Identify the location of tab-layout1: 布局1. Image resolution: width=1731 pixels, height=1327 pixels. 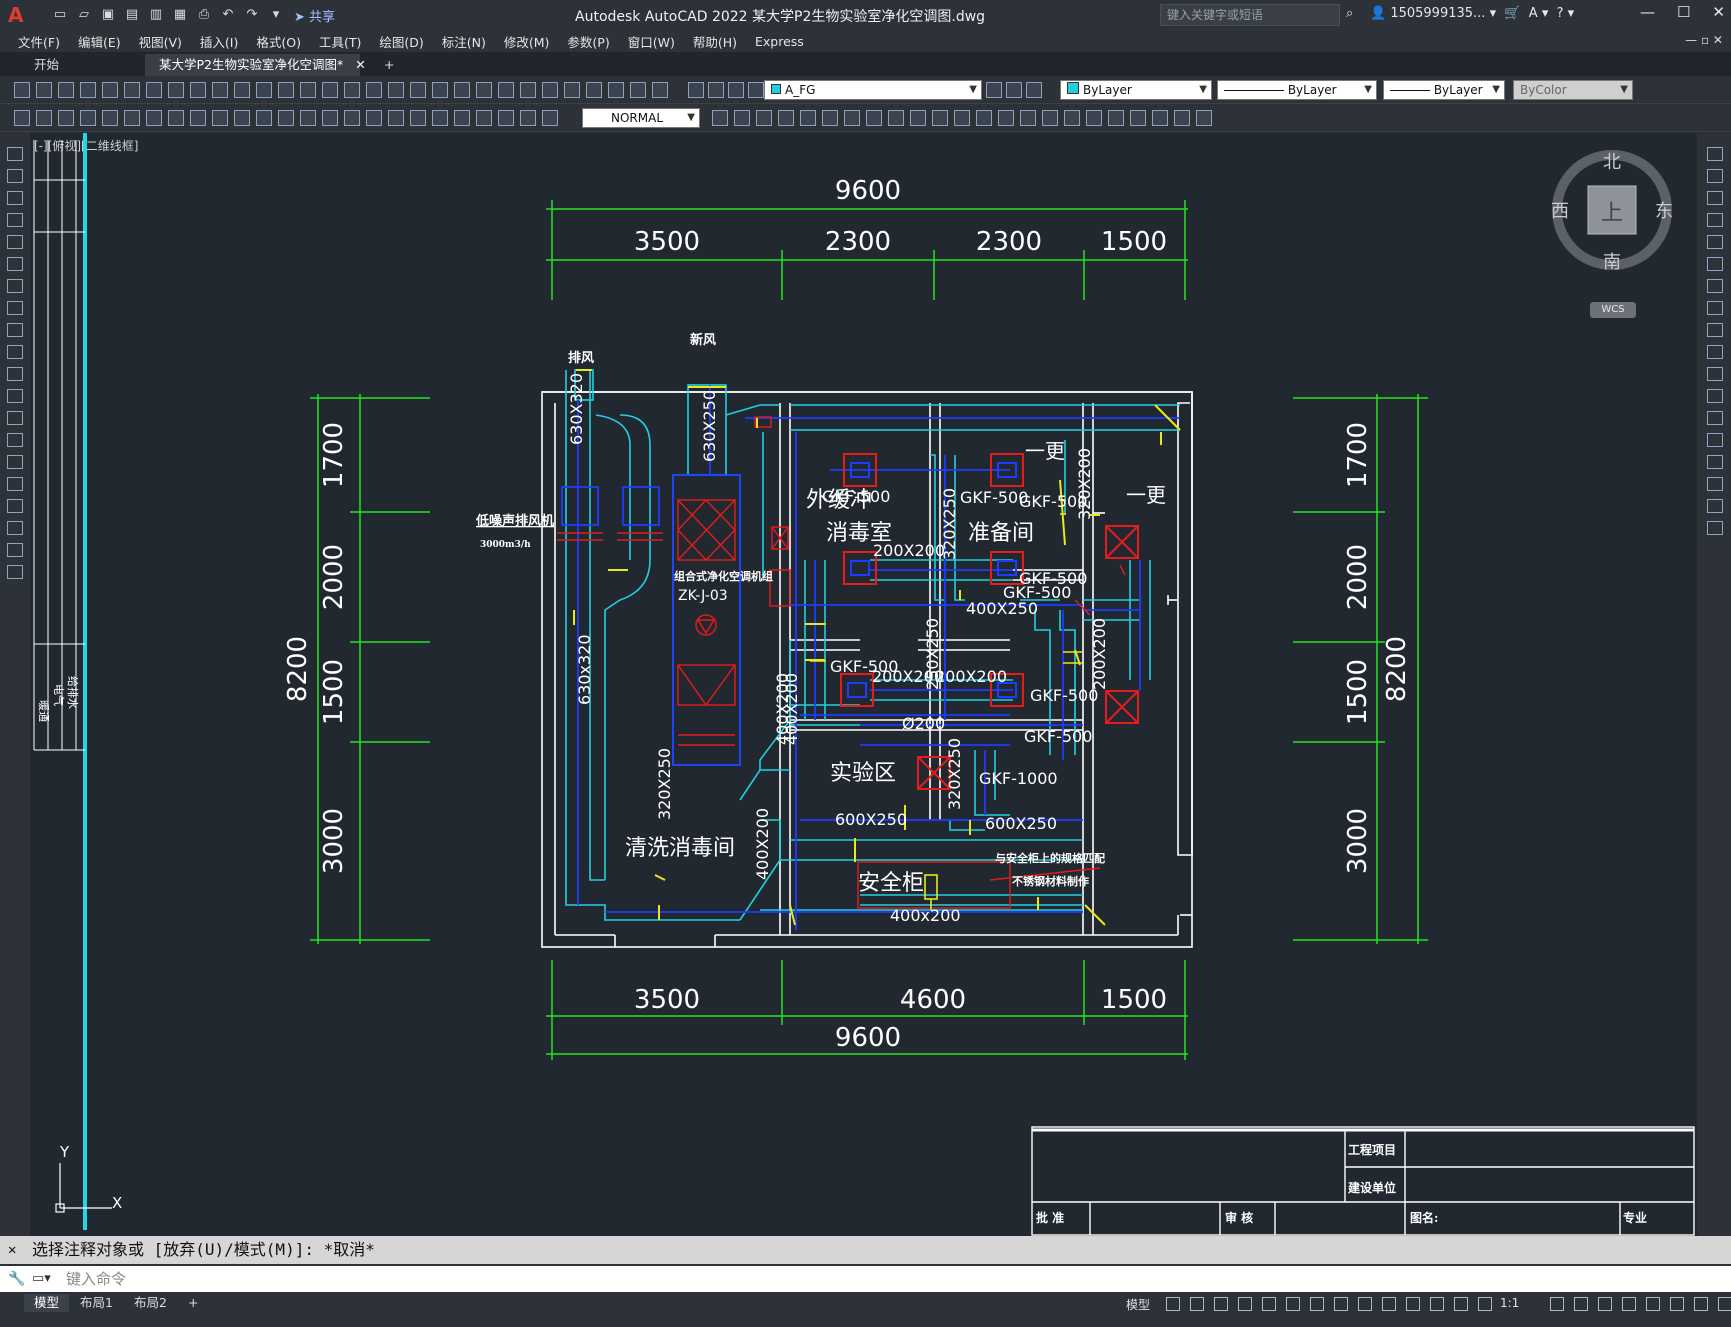
(96, 1303).